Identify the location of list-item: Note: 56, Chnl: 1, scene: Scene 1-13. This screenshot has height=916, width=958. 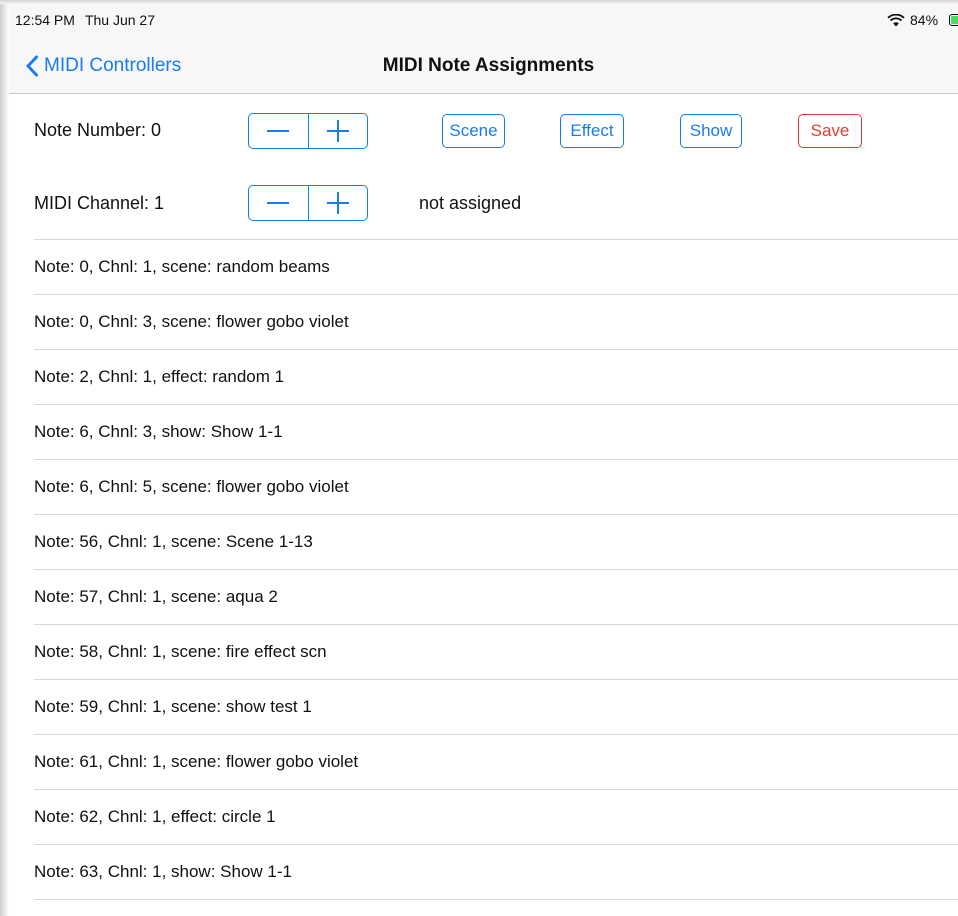
(496, 542).